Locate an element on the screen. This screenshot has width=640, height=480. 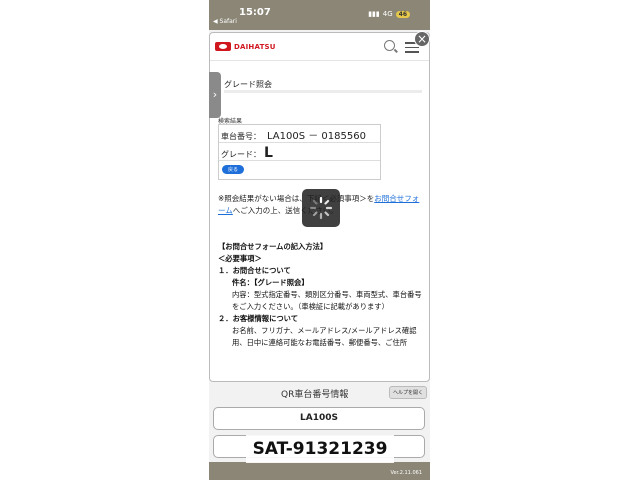
instructions-heading: 【お問合せフォームの記入方法】 is located at coordinates (273, 246).